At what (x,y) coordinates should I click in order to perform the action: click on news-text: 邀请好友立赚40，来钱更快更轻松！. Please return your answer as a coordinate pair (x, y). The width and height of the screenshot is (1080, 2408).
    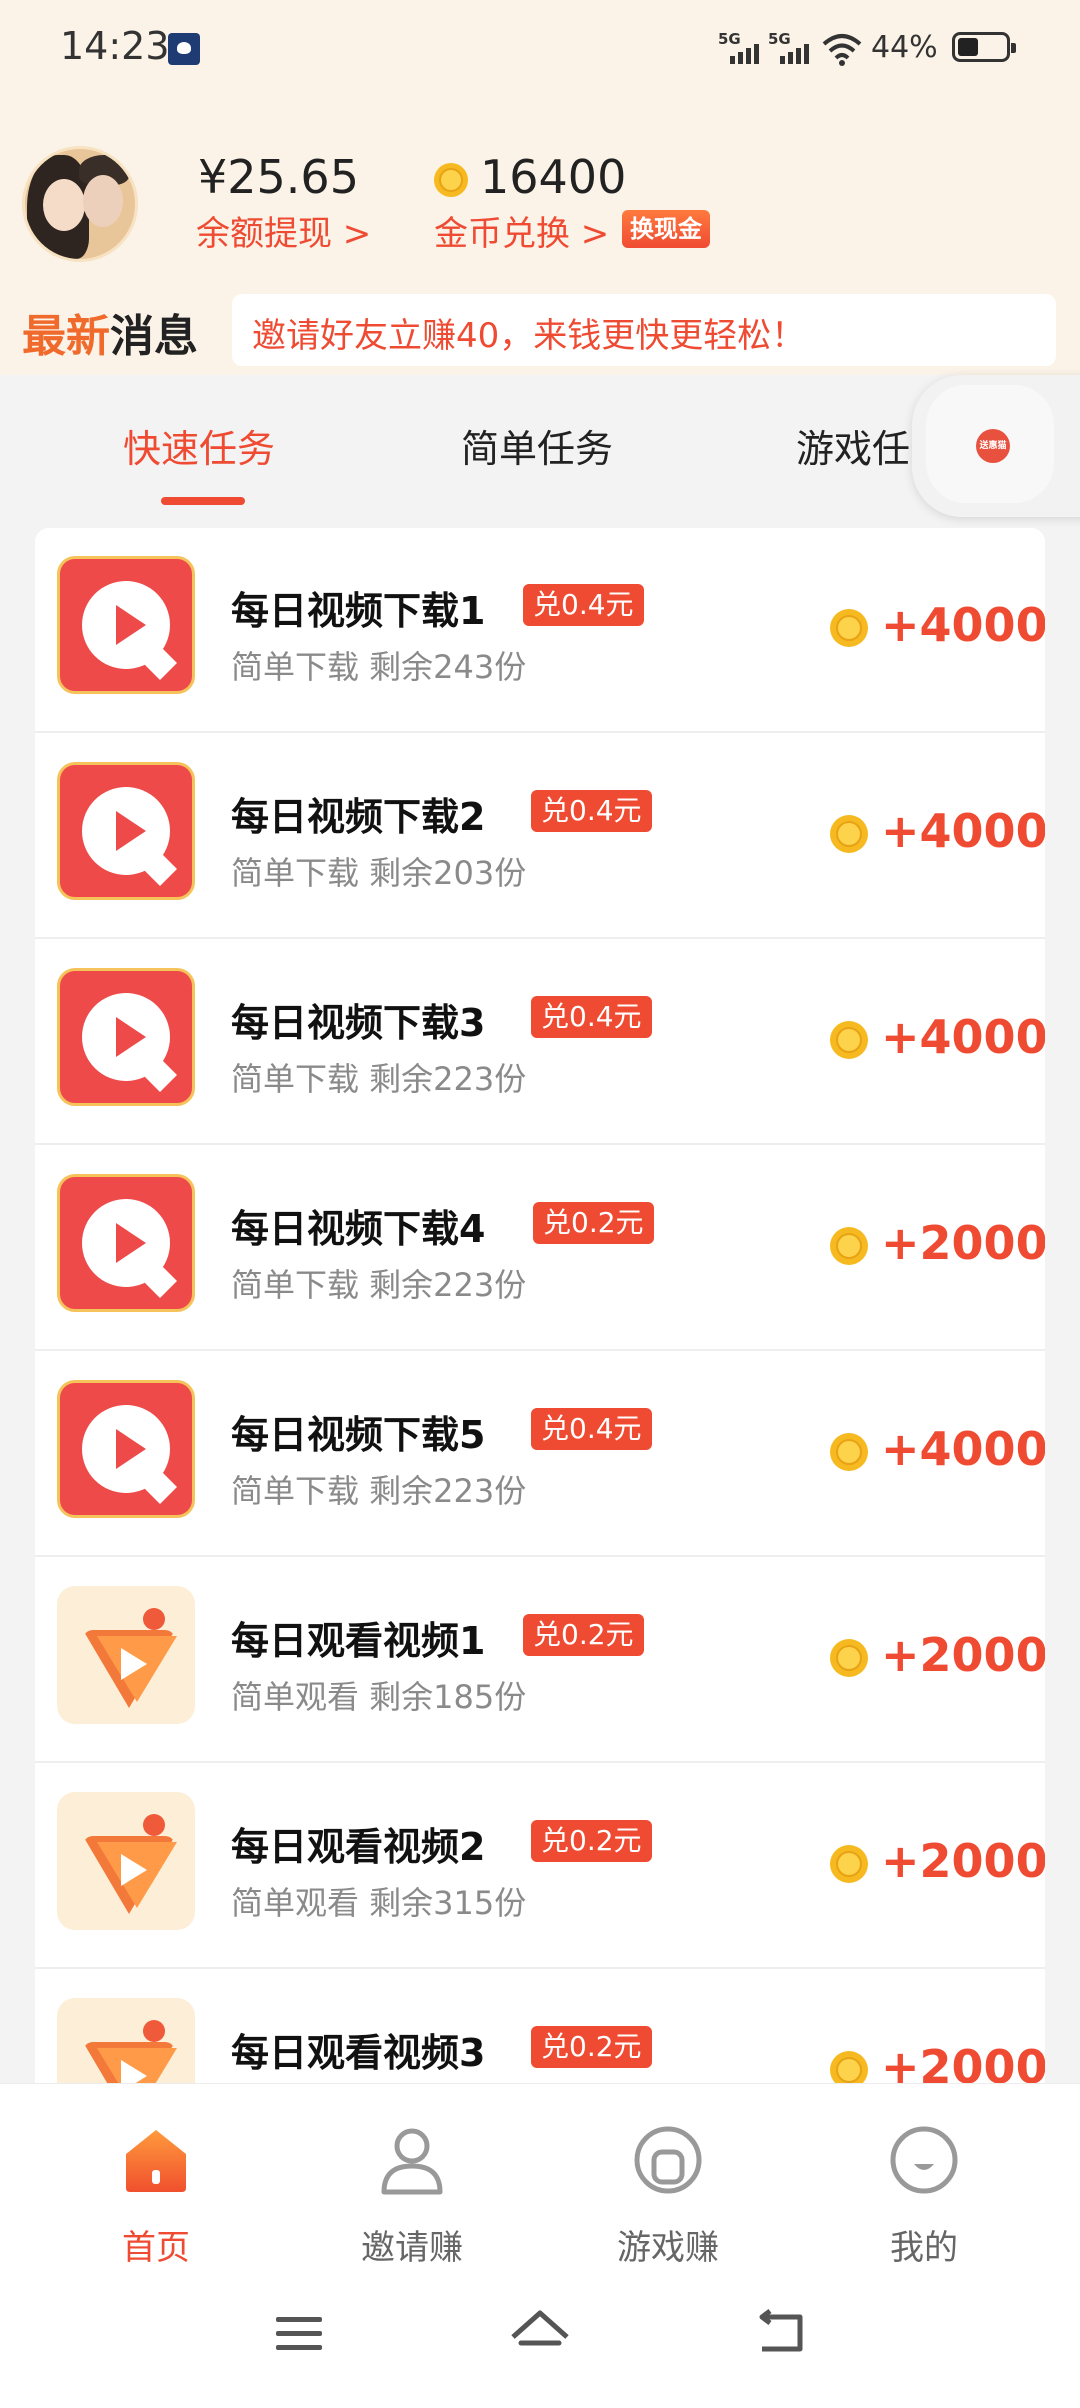
    Looking at the image, I should click on (529, 336).